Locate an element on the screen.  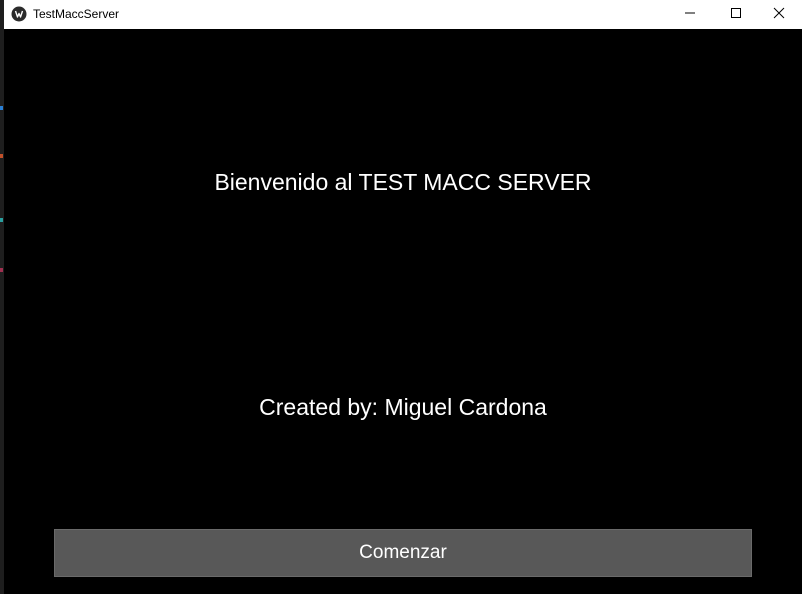
maximize-icon is located at coordinates (736, 15).